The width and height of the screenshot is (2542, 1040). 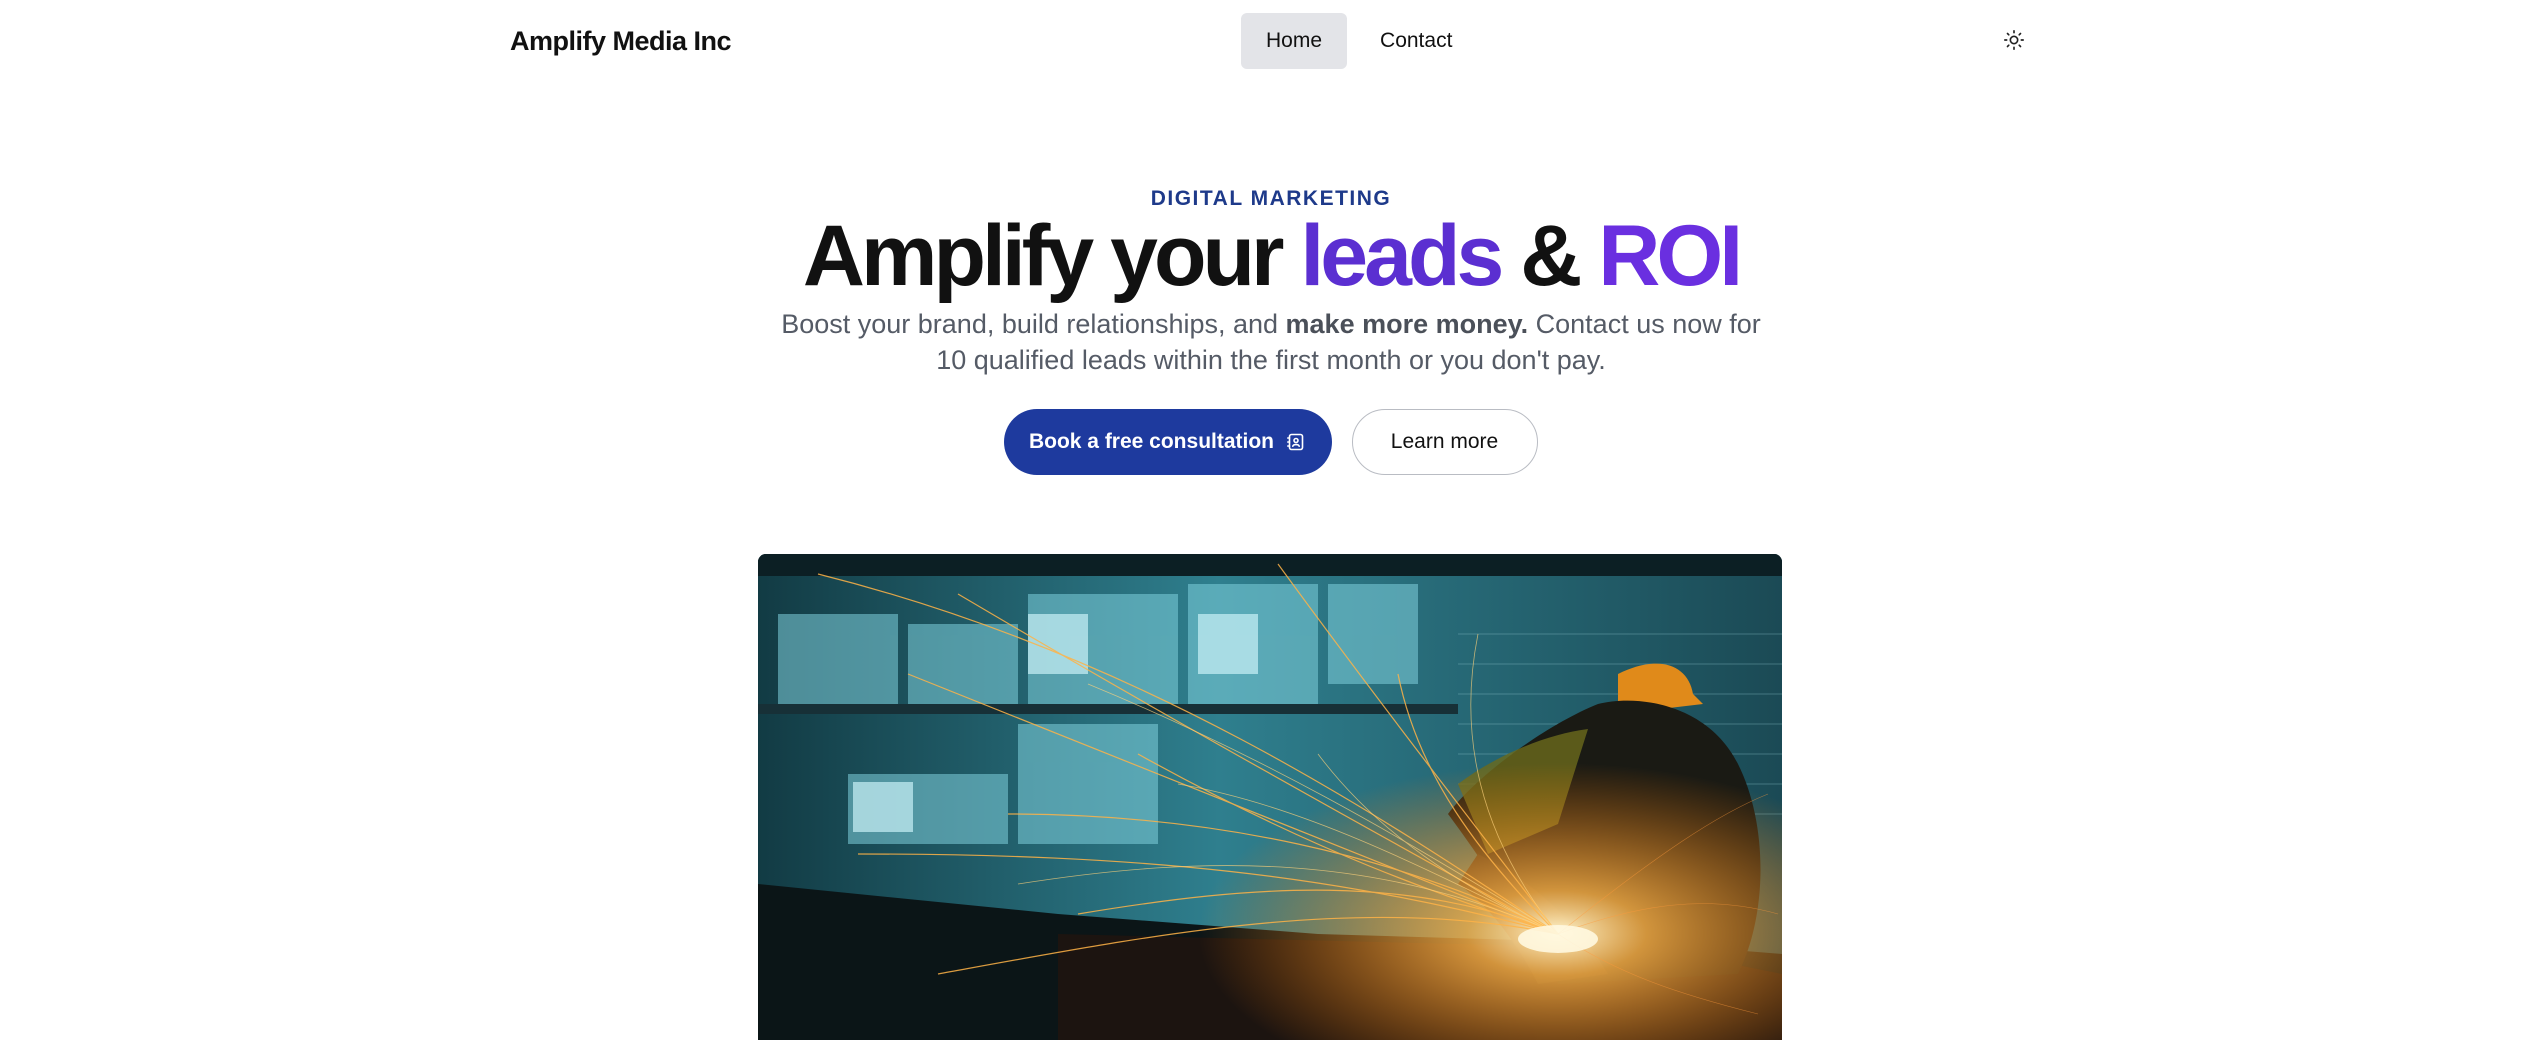 I want to click on brand-logo: Amplify Media Inc, so click(x=621, y=41).